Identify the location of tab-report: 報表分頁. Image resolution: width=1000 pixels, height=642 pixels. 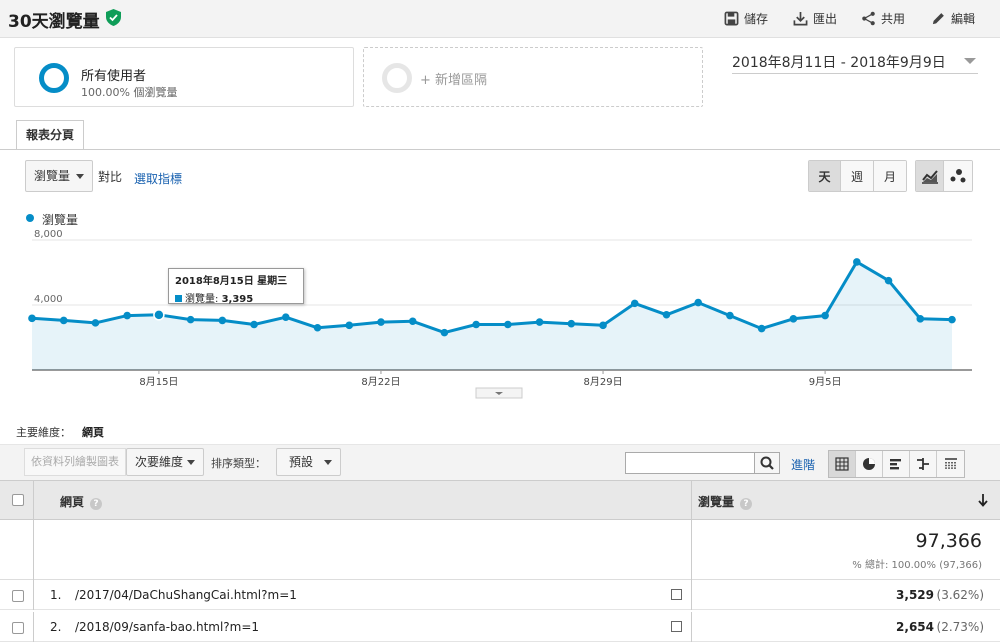
(50, 135).